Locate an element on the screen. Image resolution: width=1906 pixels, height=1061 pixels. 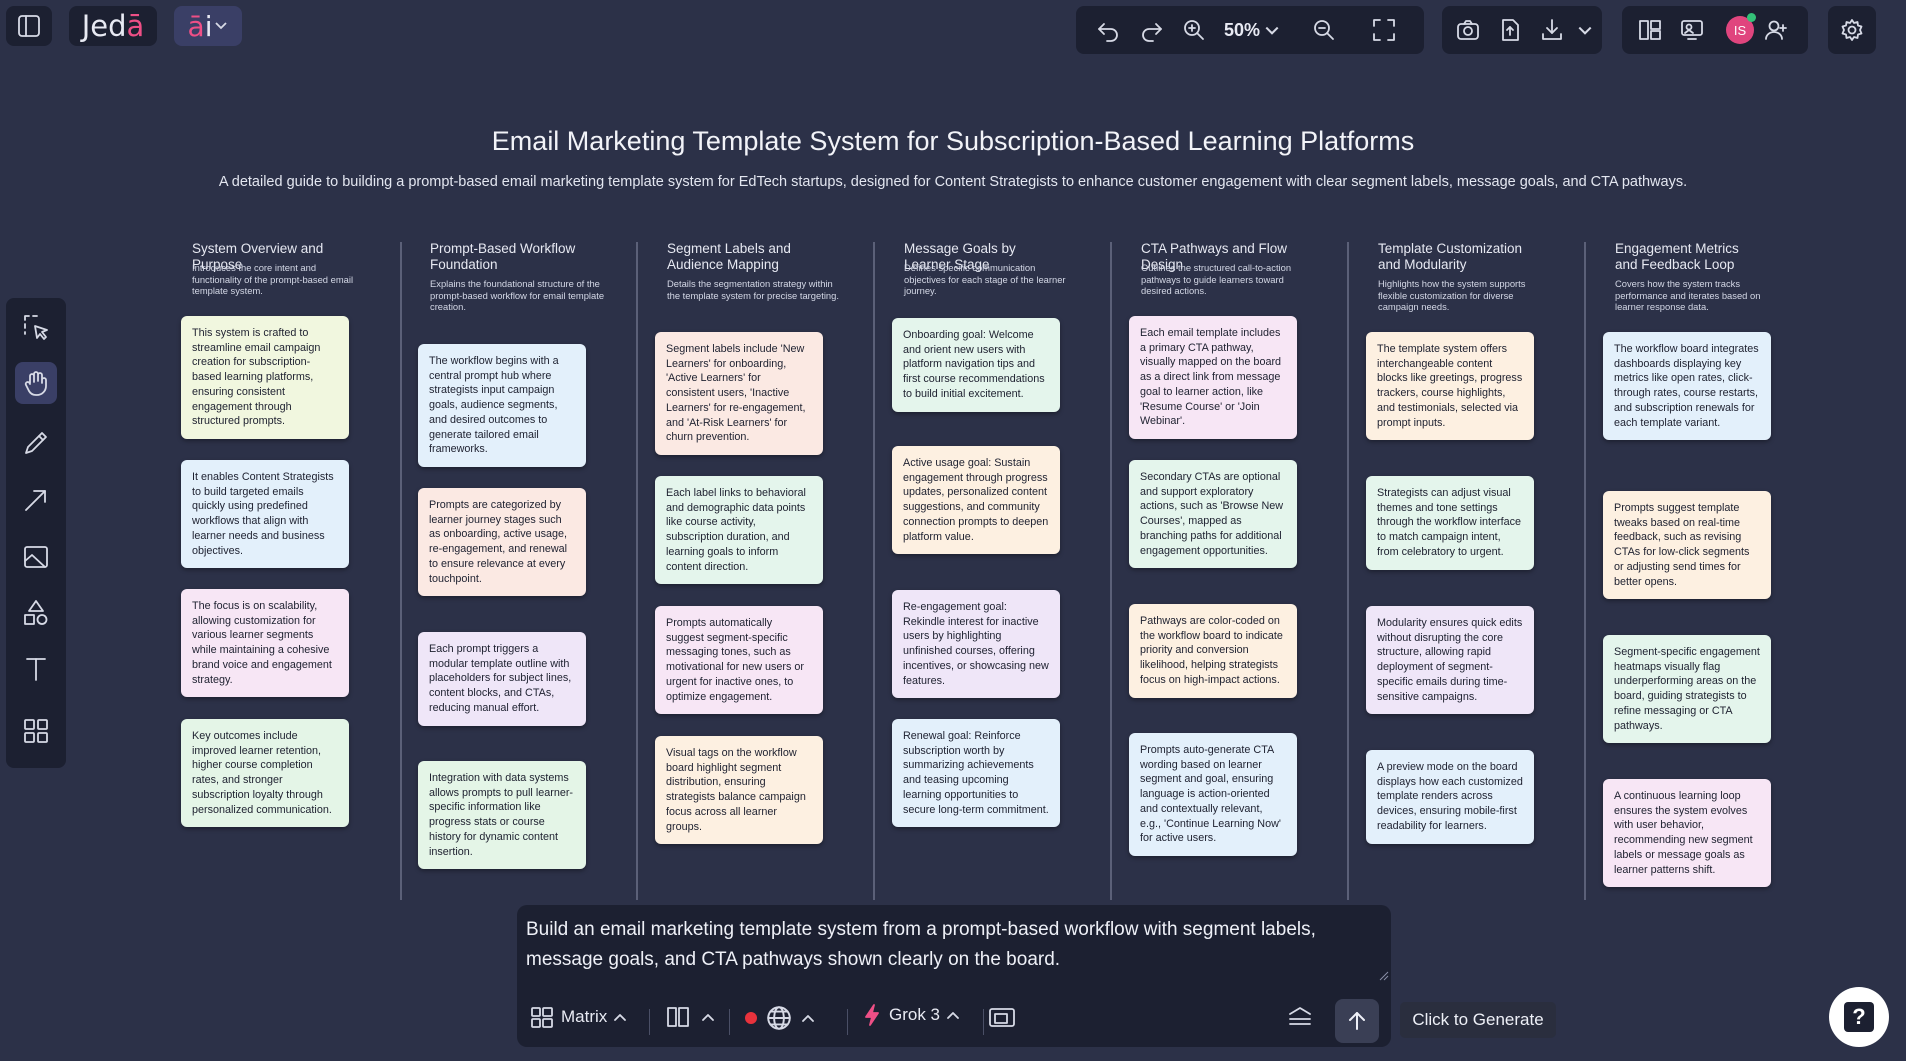
app-logo: Jedā is located at coordinates (113, 26).